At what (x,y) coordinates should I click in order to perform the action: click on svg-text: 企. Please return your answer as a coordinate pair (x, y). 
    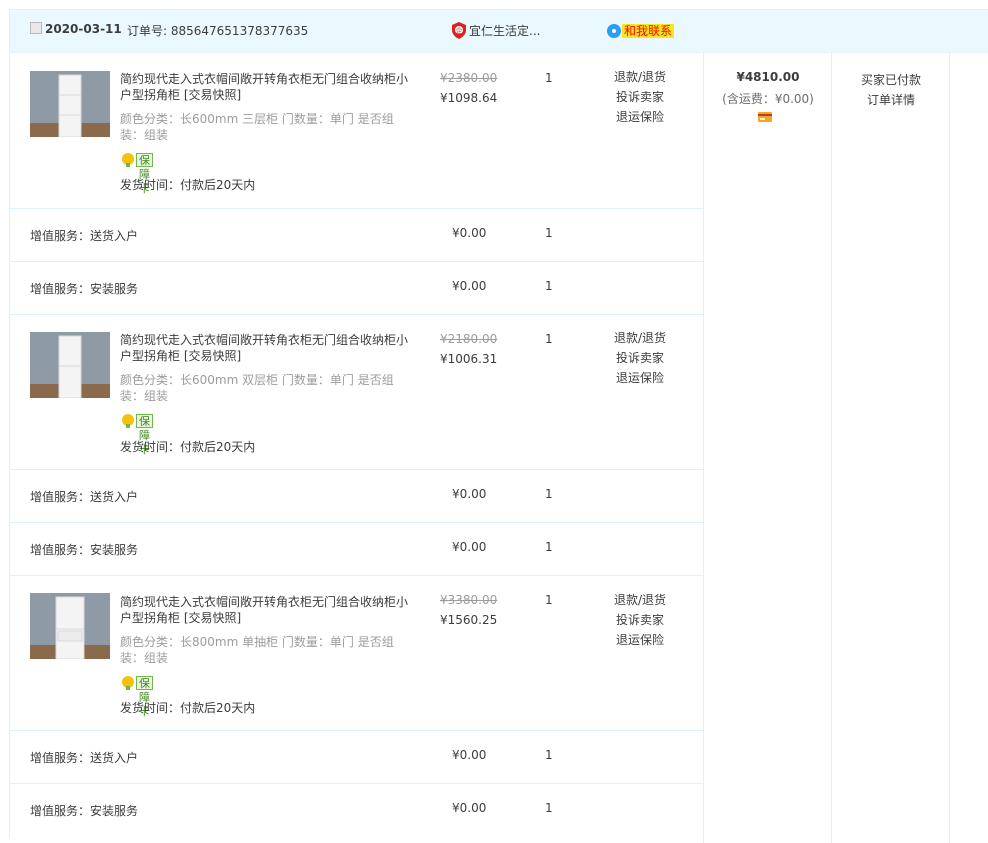
    Looking at the image, I should click on (459, 30).